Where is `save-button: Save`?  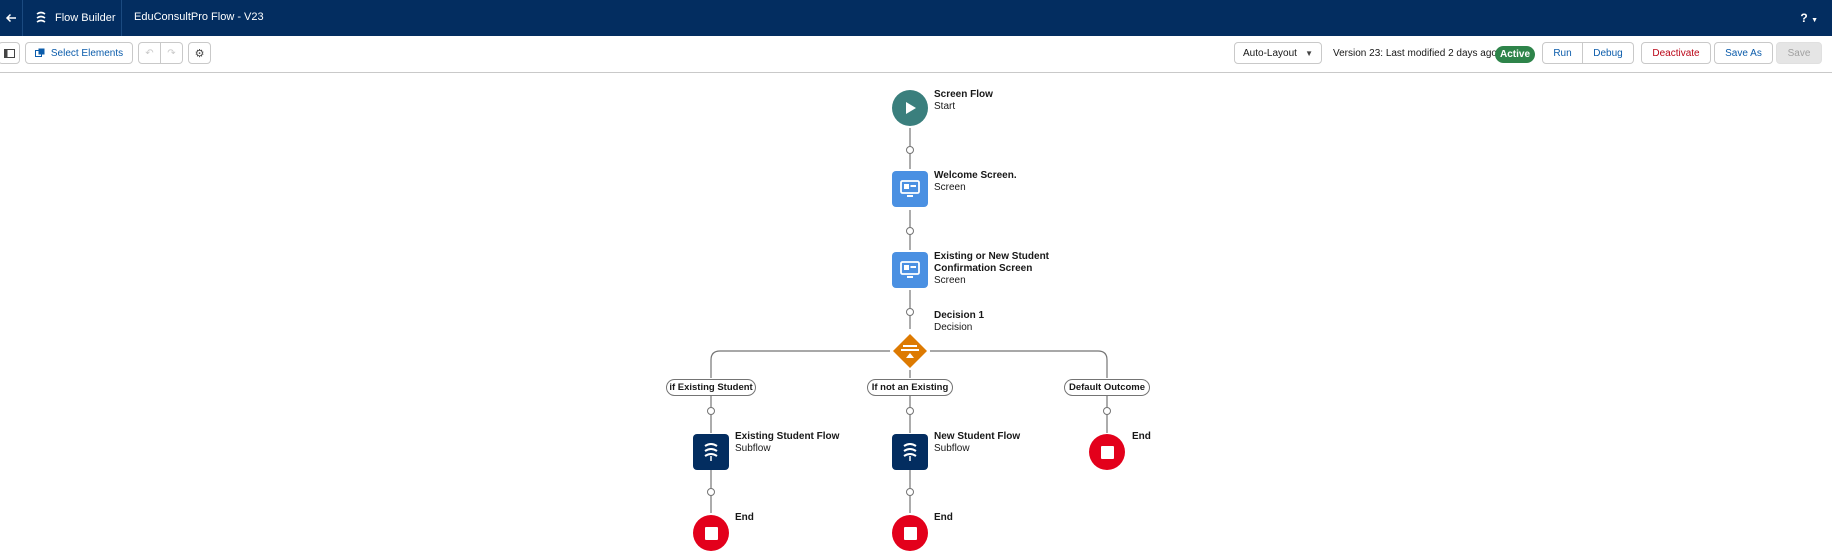
save-button: Save is located at coordinates (1799, 53).